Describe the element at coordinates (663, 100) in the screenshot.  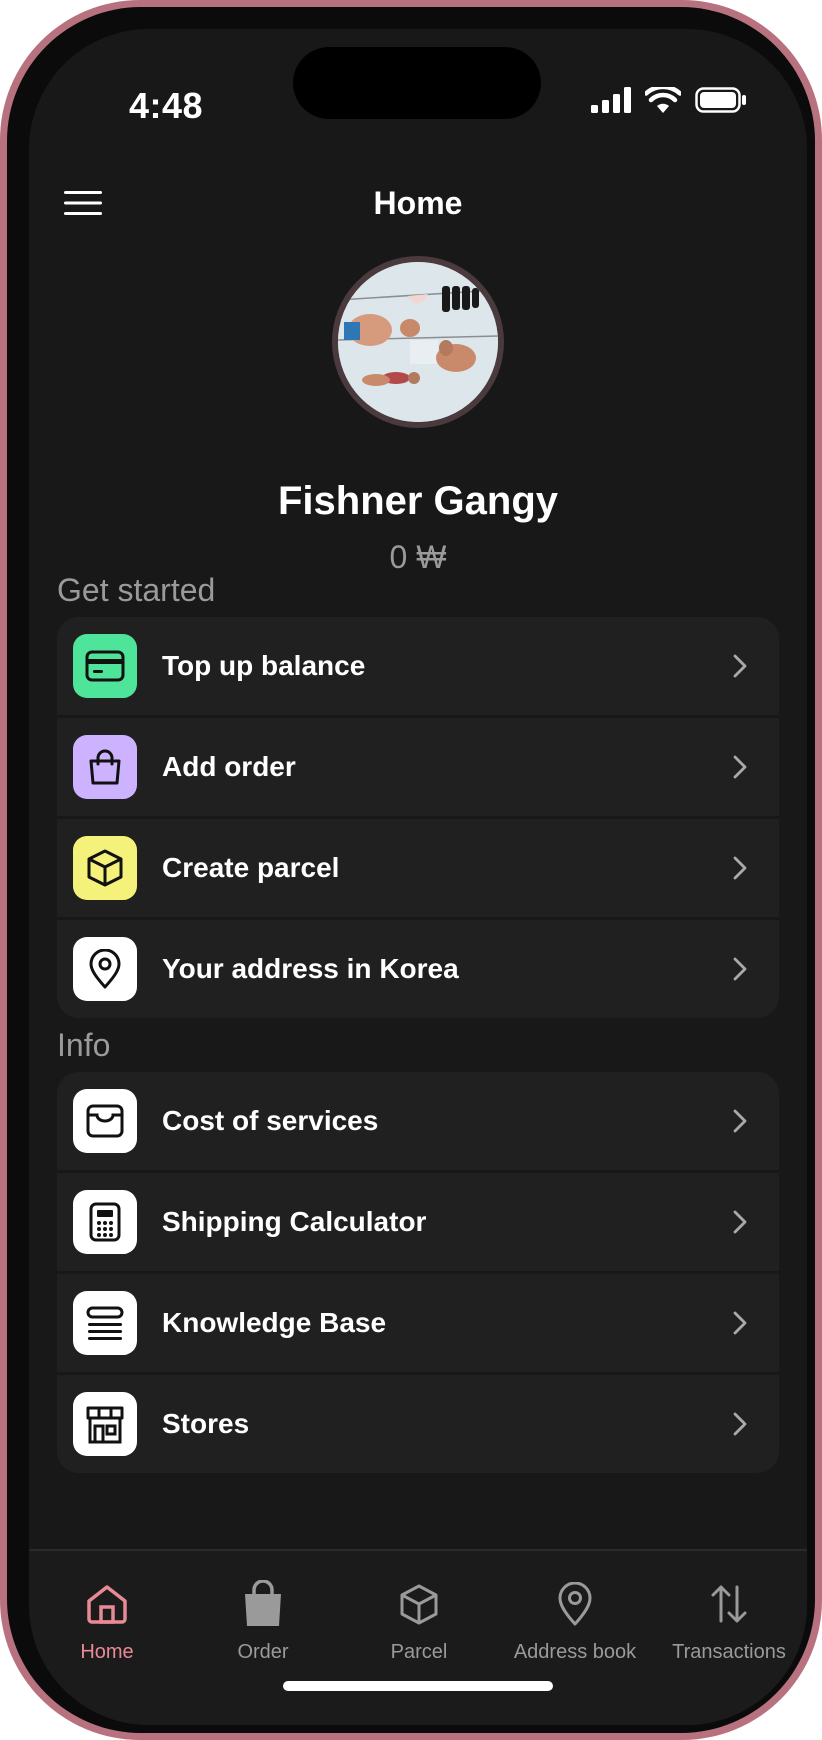
I see `wifi-icon` at that location.